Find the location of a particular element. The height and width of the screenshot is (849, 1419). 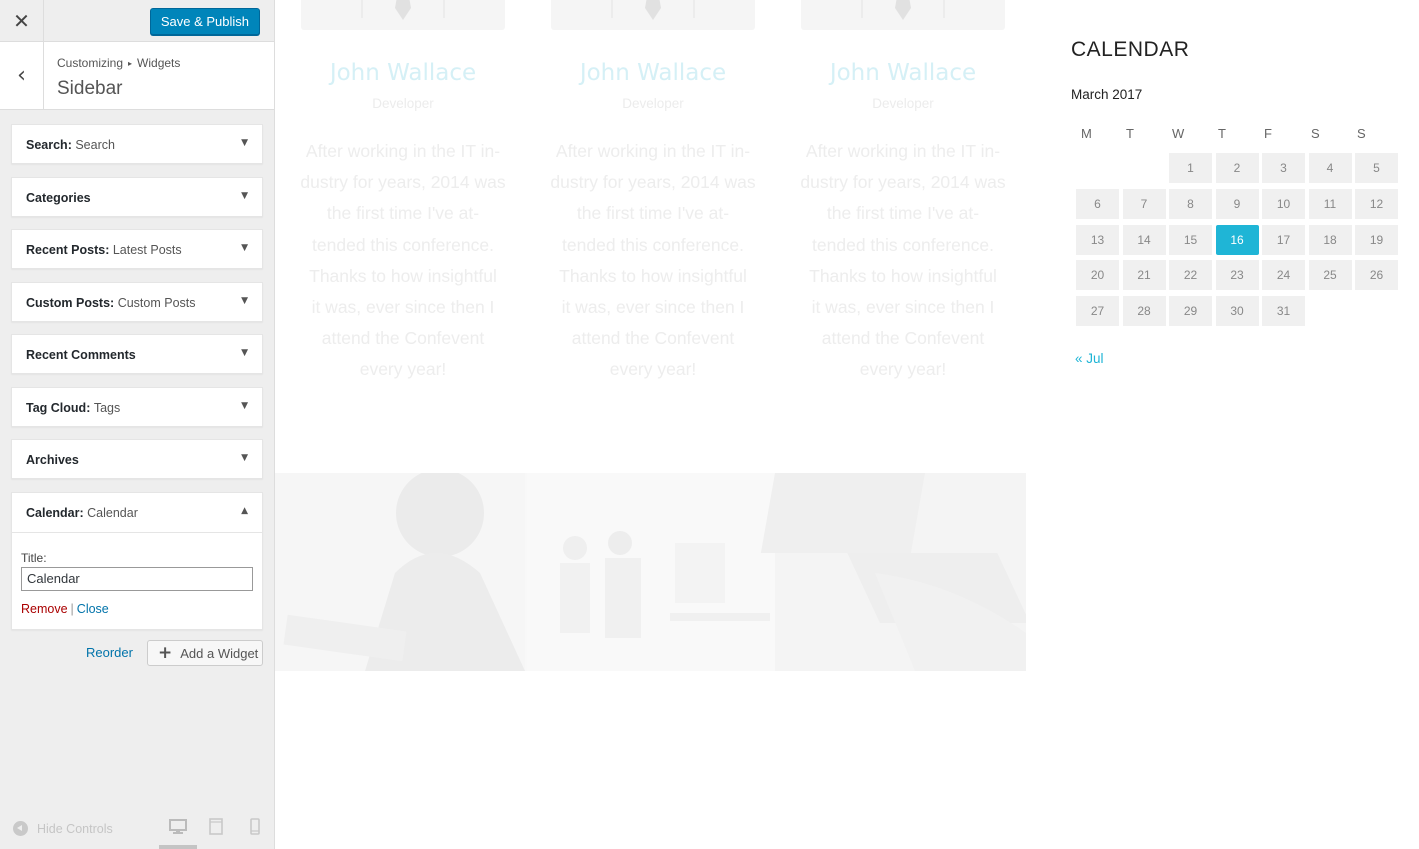

calendar-prev-link: « Jul is located at coordinates (1089, 358).